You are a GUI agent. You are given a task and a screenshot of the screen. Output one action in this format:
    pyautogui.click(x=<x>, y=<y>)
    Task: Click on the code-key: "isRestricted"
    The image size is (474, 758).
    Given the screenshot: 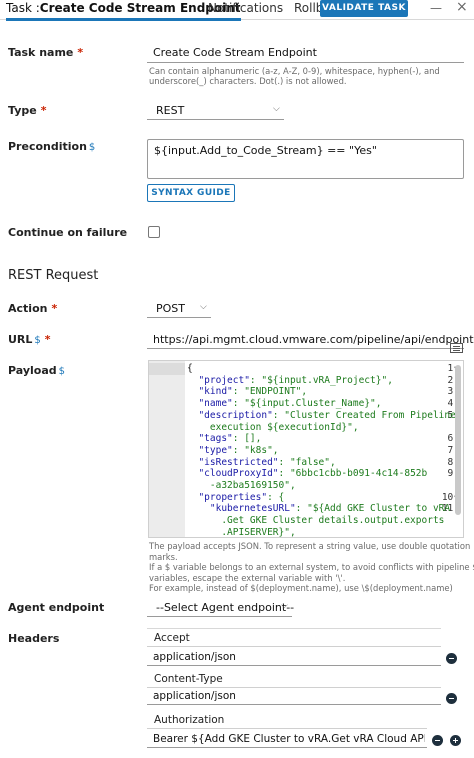 What is the action you would take?
    pyautogui.click(x=233, y=462)
    